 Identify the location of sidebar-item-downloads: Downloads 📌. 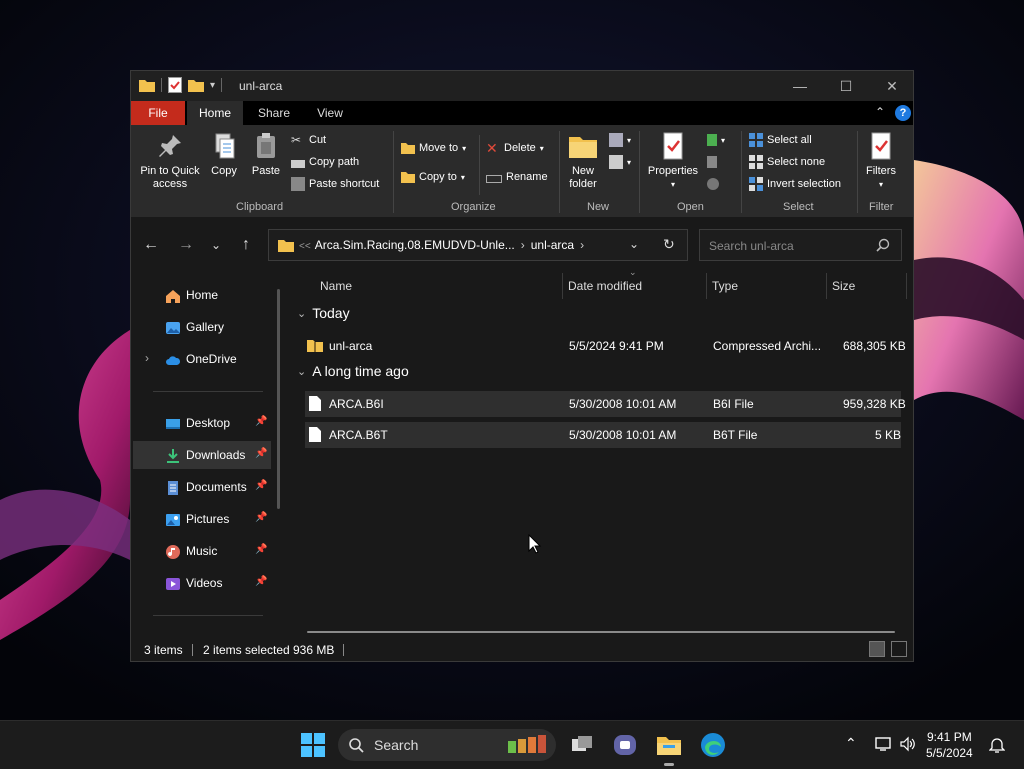
(202, 455).